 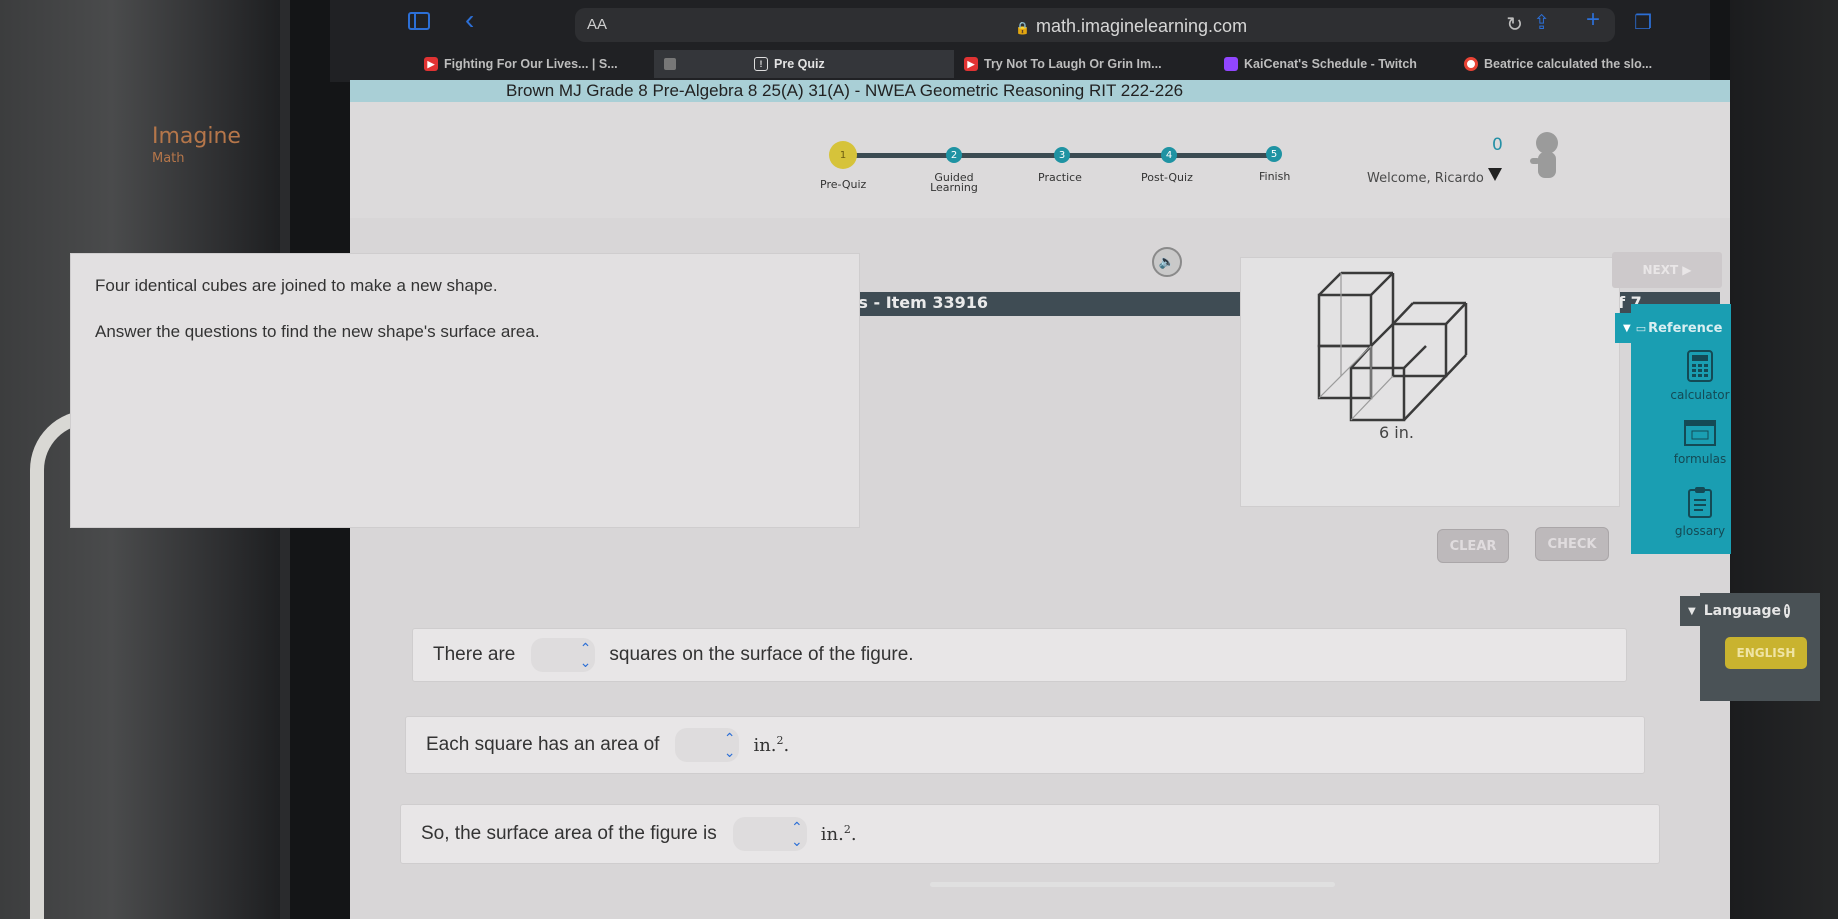 I want to click on browser-tab-pre-quiz: ! Pre Quiz, so click(x=849, y=64).